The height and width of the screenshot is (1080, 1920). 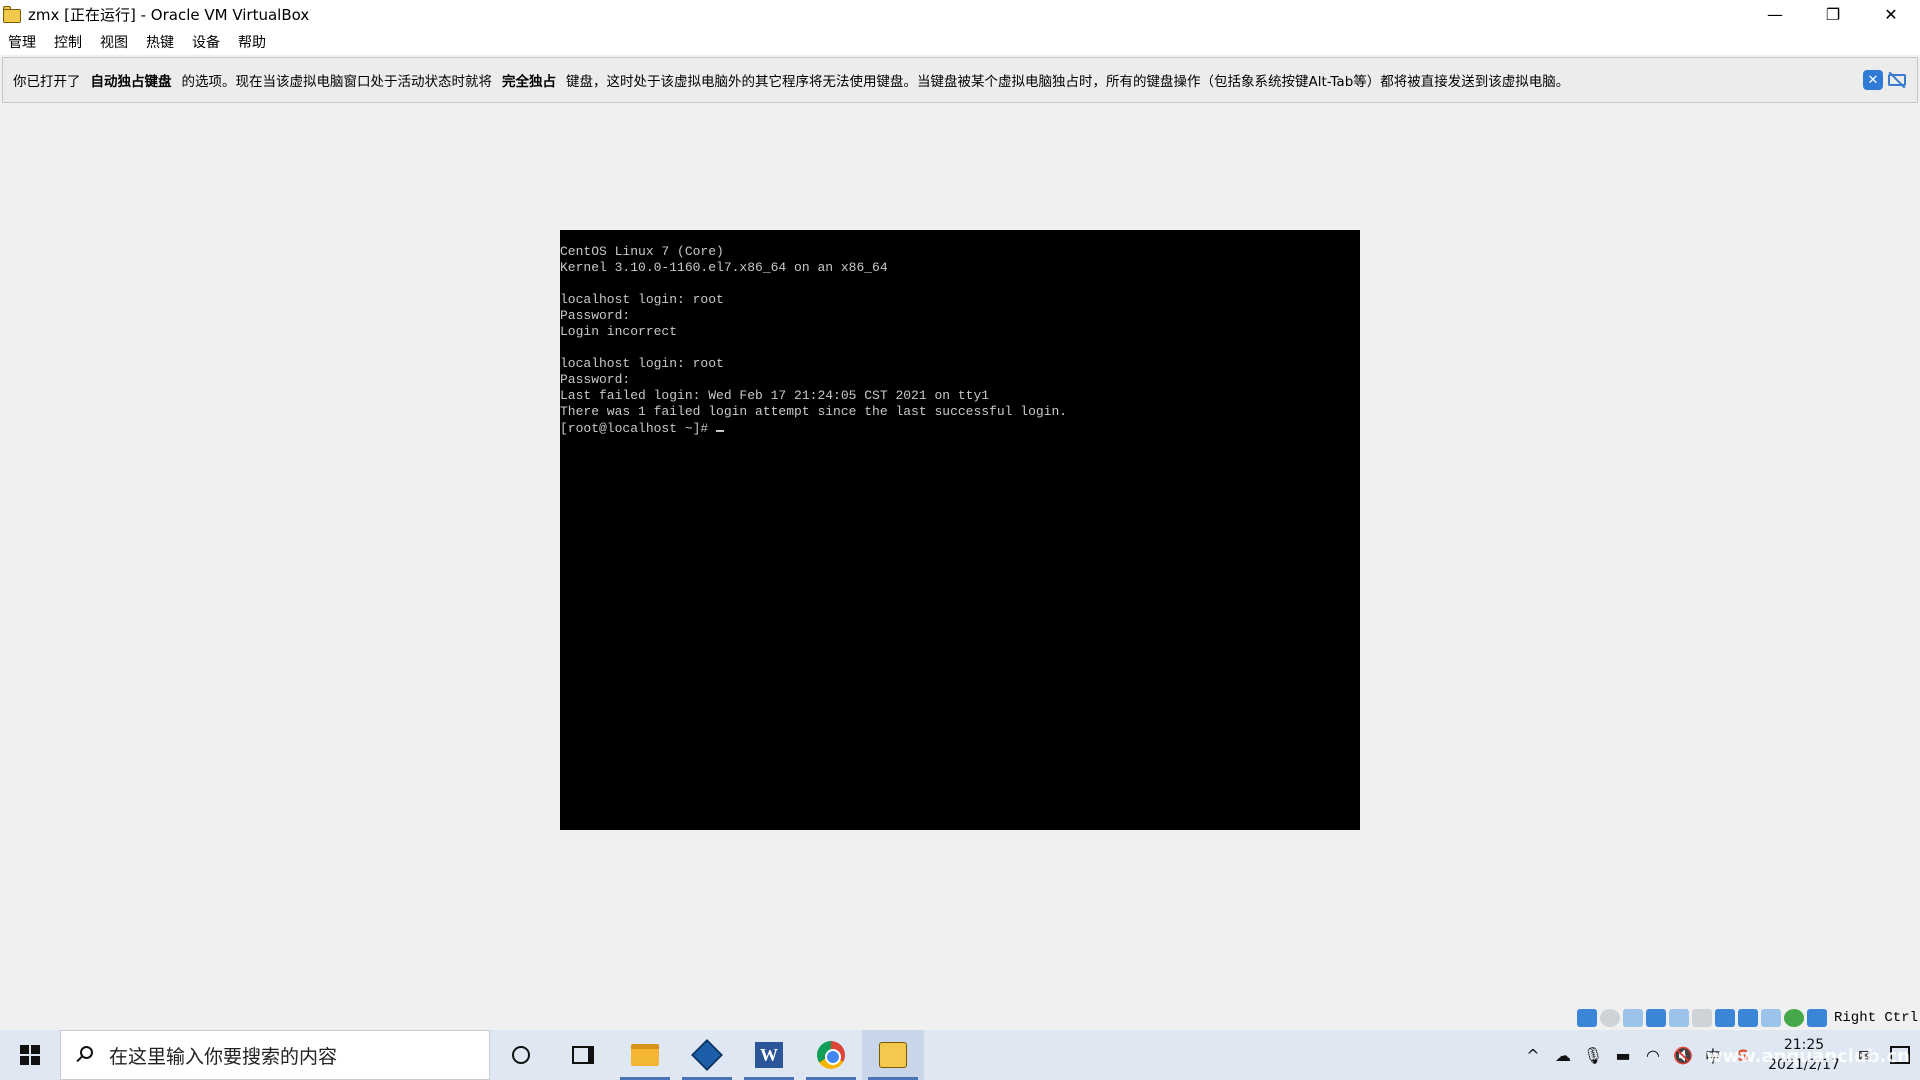 I want to click on onedrive-cloud-icon: ☁, so click(x=1563, y=1055).